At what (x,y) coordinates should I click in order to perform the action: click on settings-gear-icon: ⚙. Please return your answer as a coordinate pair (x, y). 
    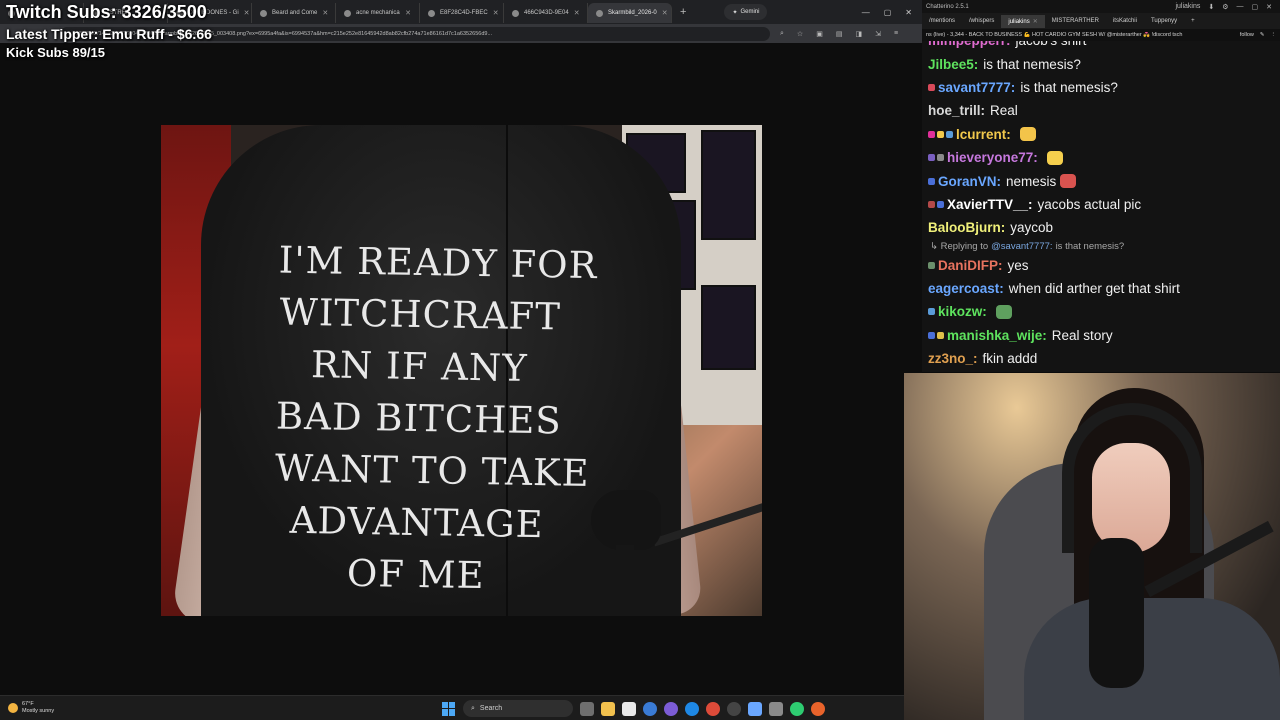
    Looking at the image, I should click on (1225, 7).